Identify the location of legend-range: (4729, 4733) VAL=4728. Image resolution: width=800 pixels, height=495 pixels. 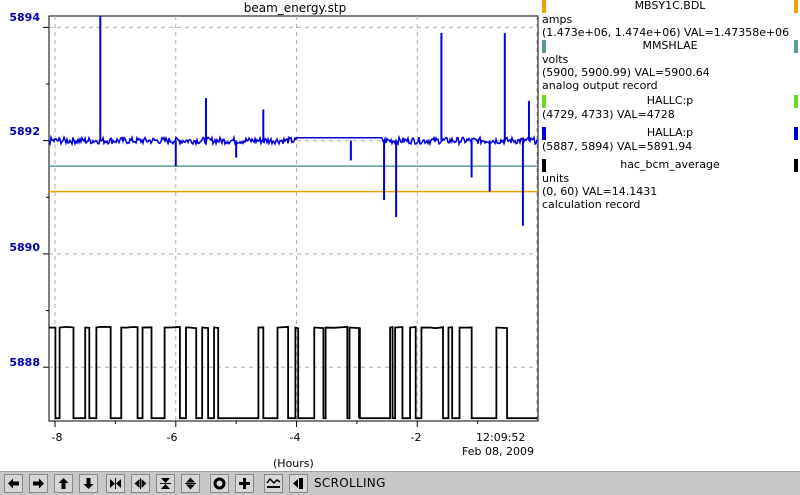
(608, 114).